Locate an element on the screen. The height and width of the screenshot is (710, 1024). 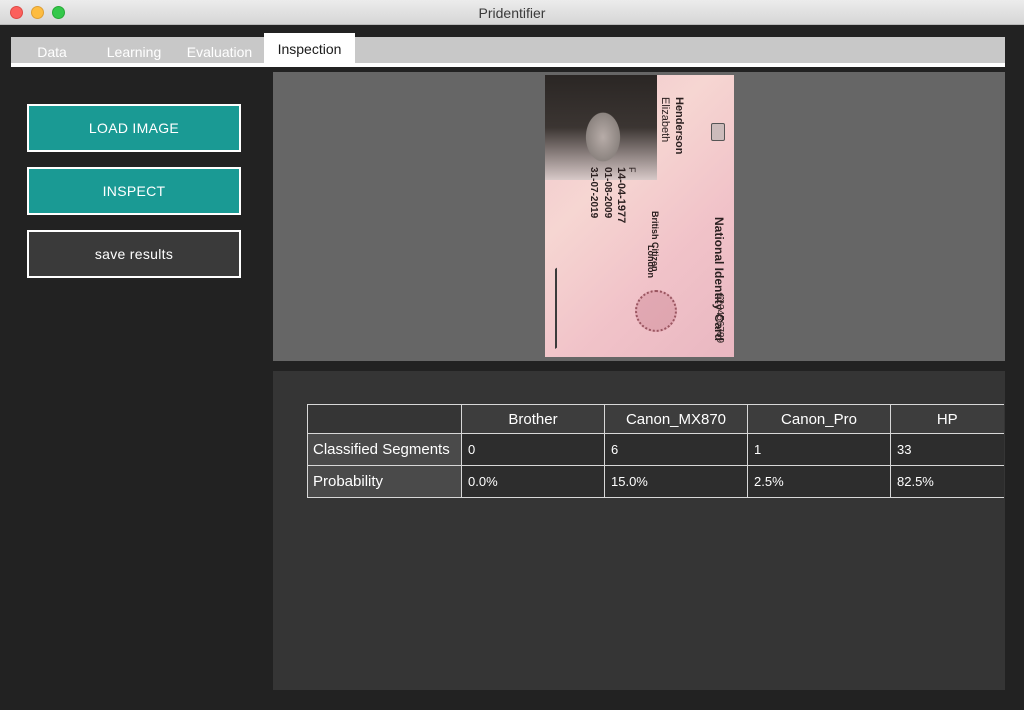
tab-learning: Learning is located at coordinates (134, 52).